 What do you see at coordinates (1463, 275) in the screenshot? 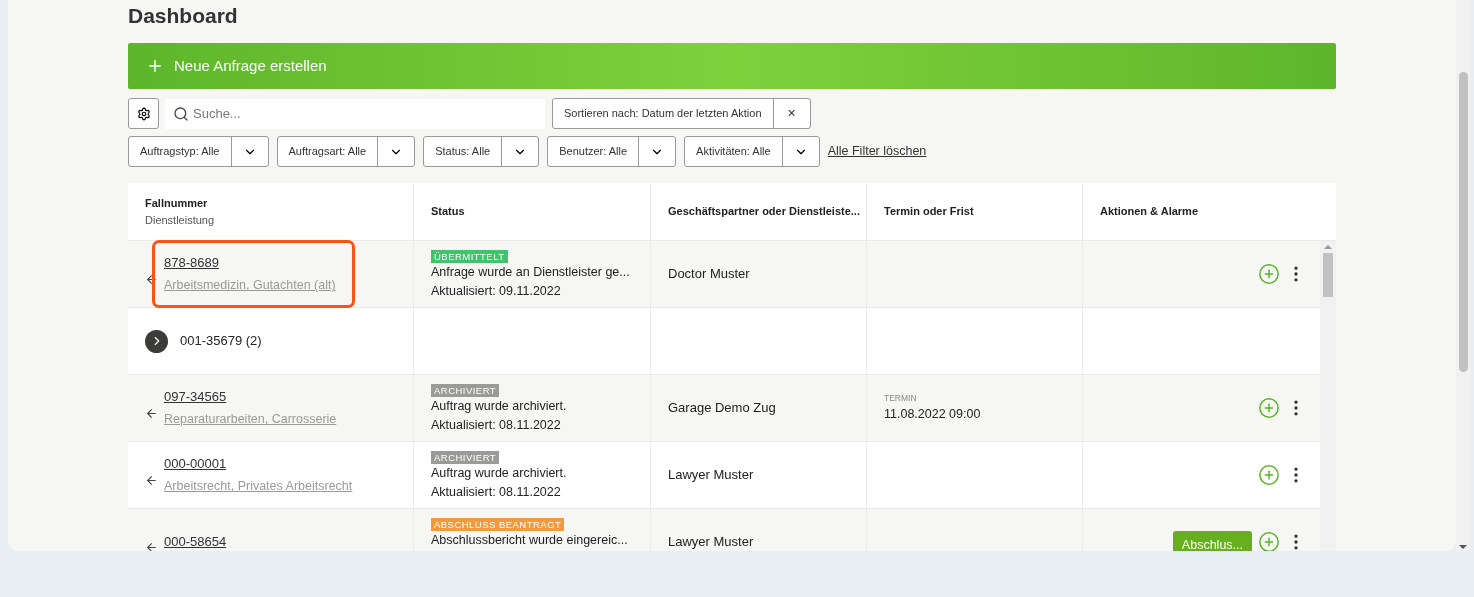
I see `page-scrollbar` at bounding box center [1463, 275].